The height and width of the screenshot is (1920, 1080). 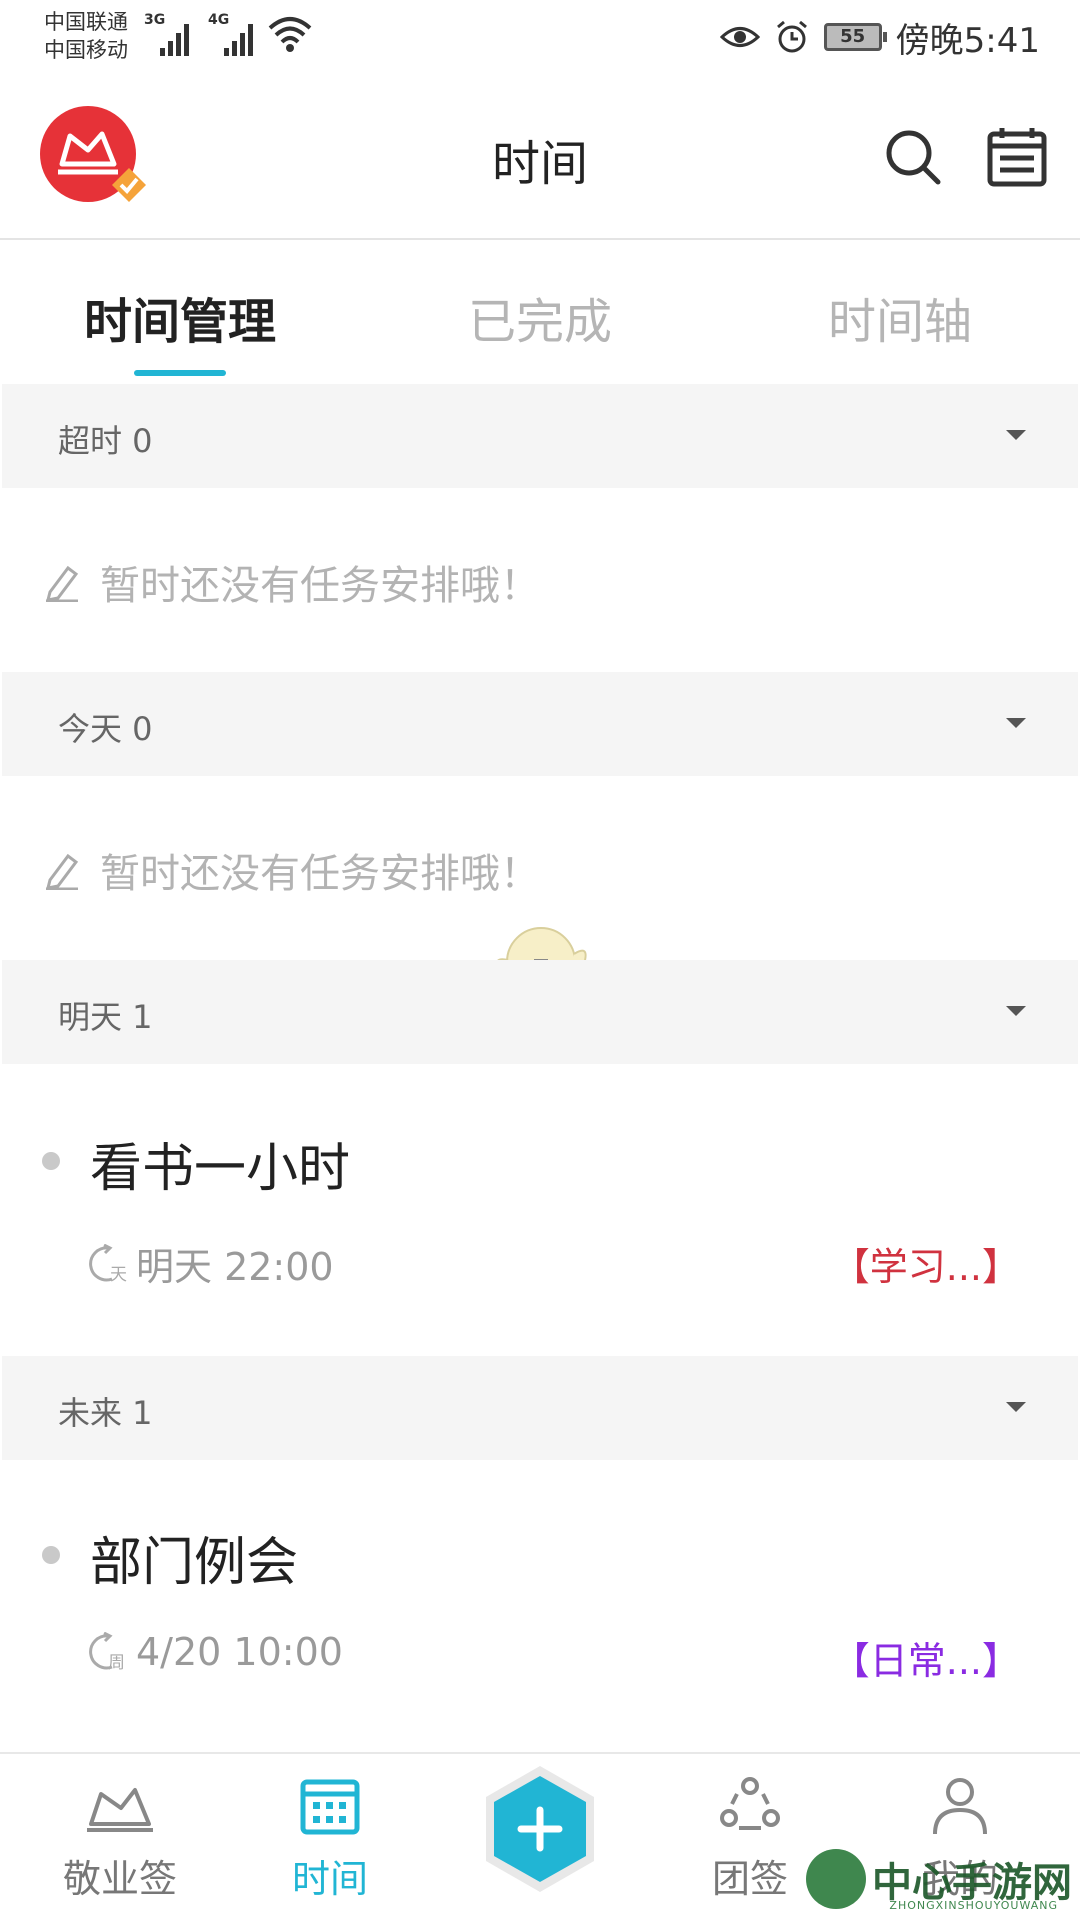 I want to click on status-bar: 中国联通 中国移动 3G 4G 55 傍晚5:41, so click(x=540, y=38).